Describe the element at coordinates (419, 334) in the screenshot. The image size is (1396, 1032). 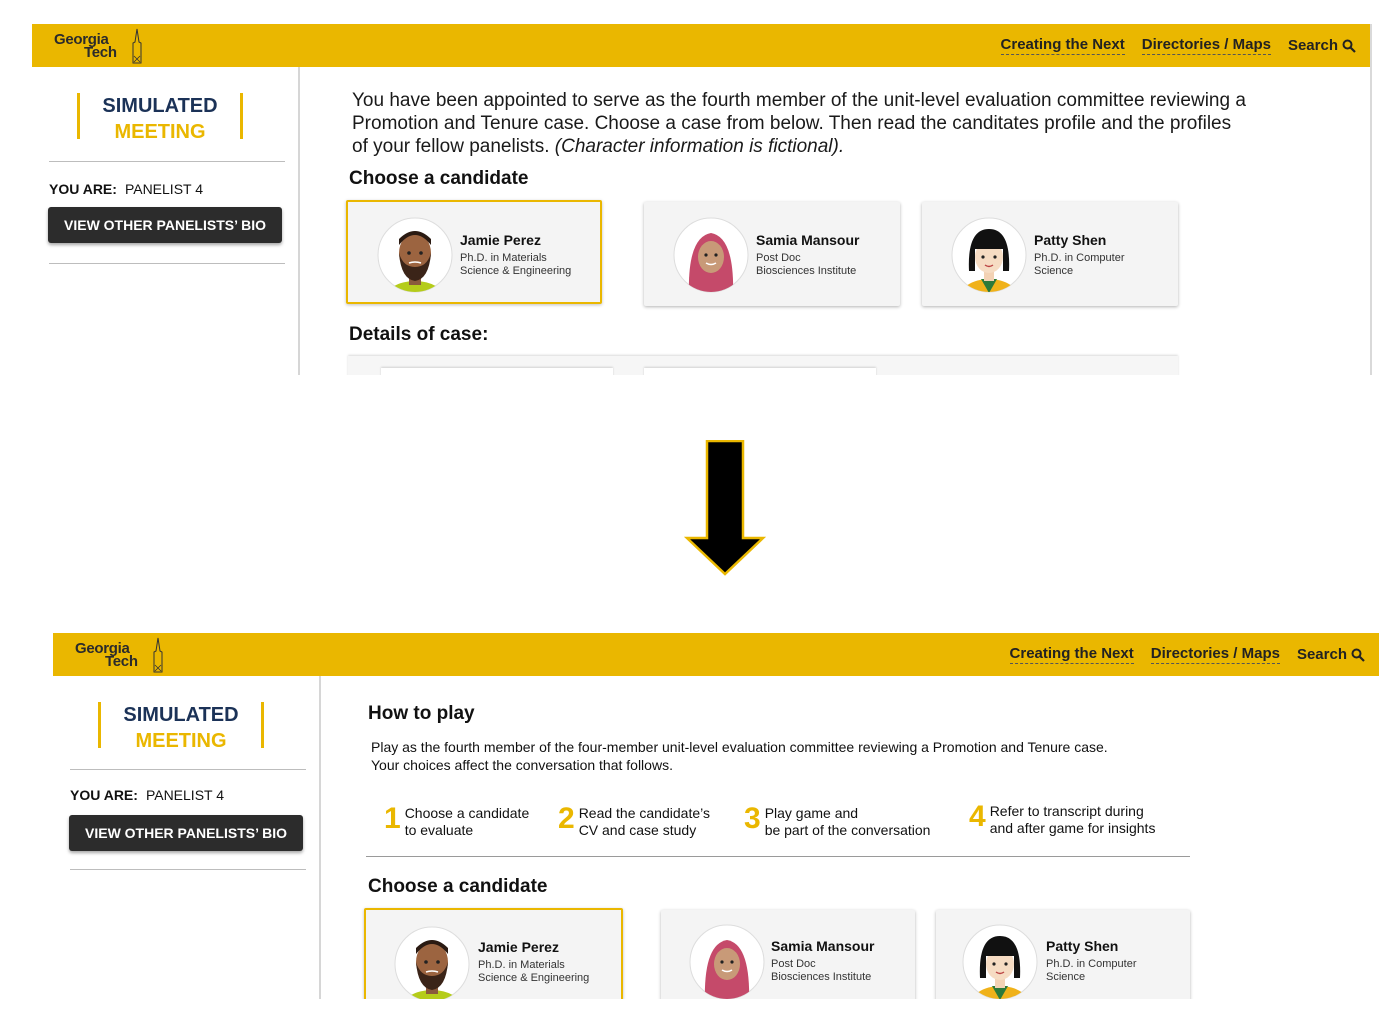
I see `details-of-case-heading: Details of case:` at that location.